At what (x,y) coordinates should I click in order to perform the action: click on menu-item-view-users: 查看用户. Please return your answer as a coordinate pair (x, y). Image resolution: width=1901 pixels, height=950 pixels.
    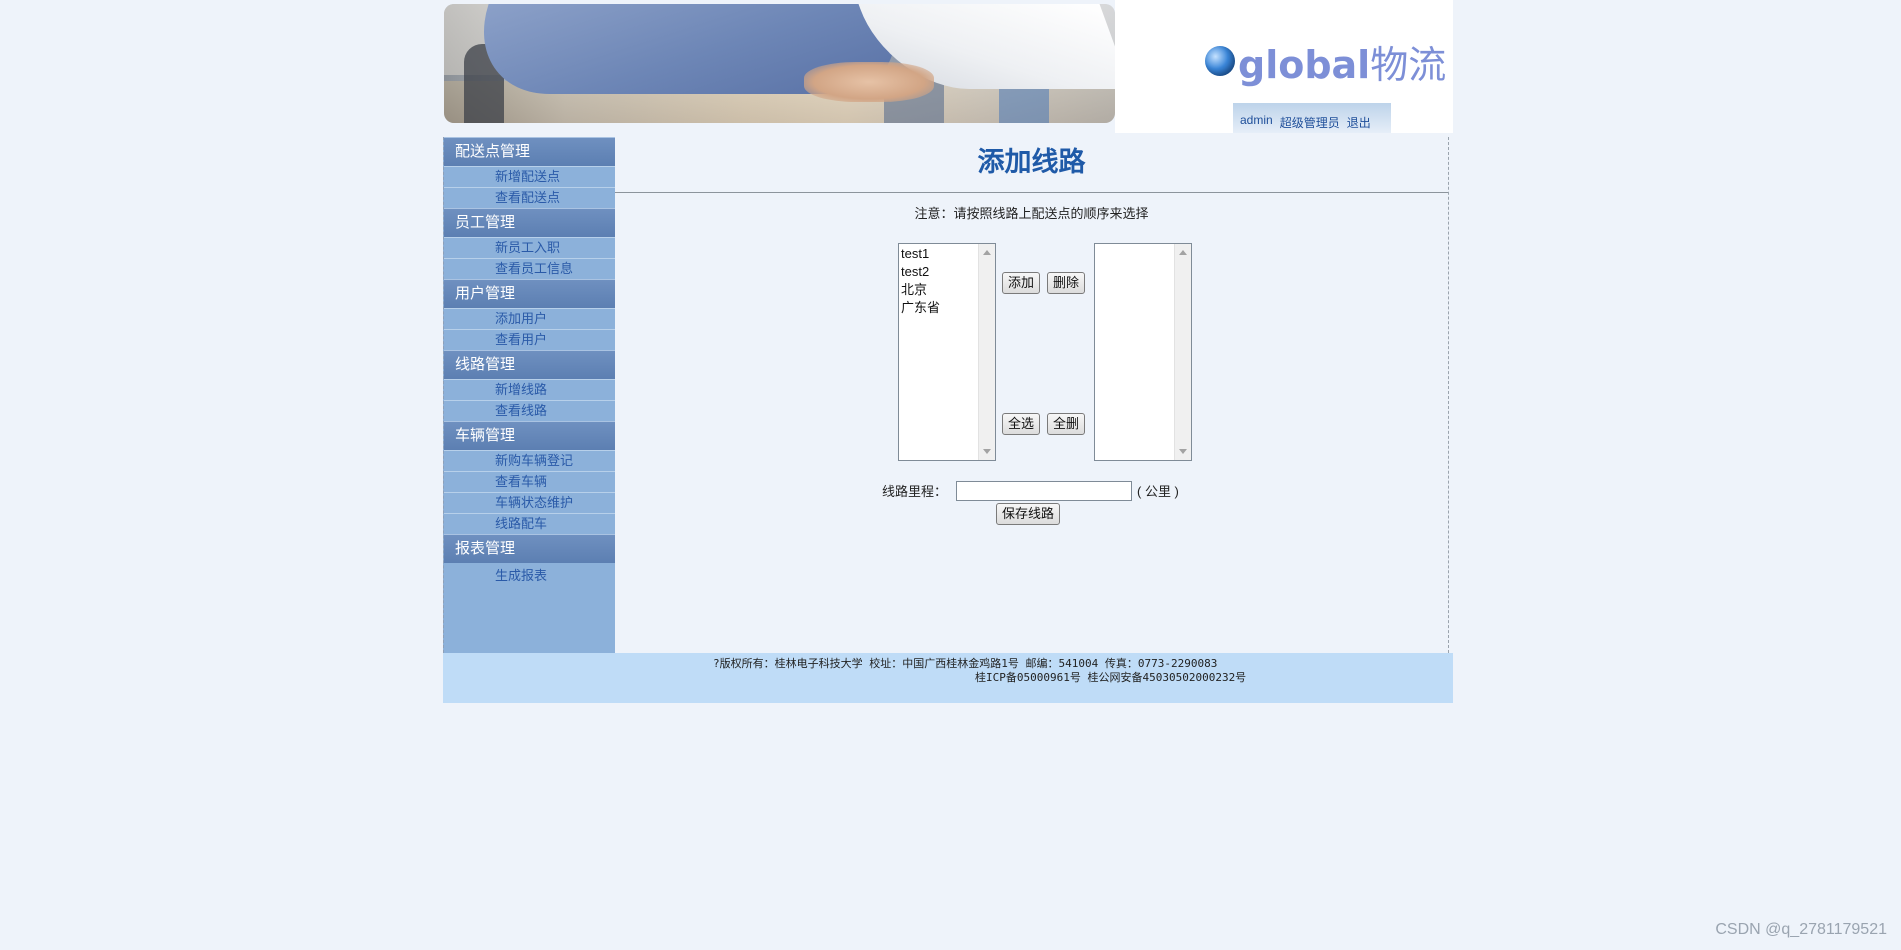
    Looking at the image, I should click on (529, 339).